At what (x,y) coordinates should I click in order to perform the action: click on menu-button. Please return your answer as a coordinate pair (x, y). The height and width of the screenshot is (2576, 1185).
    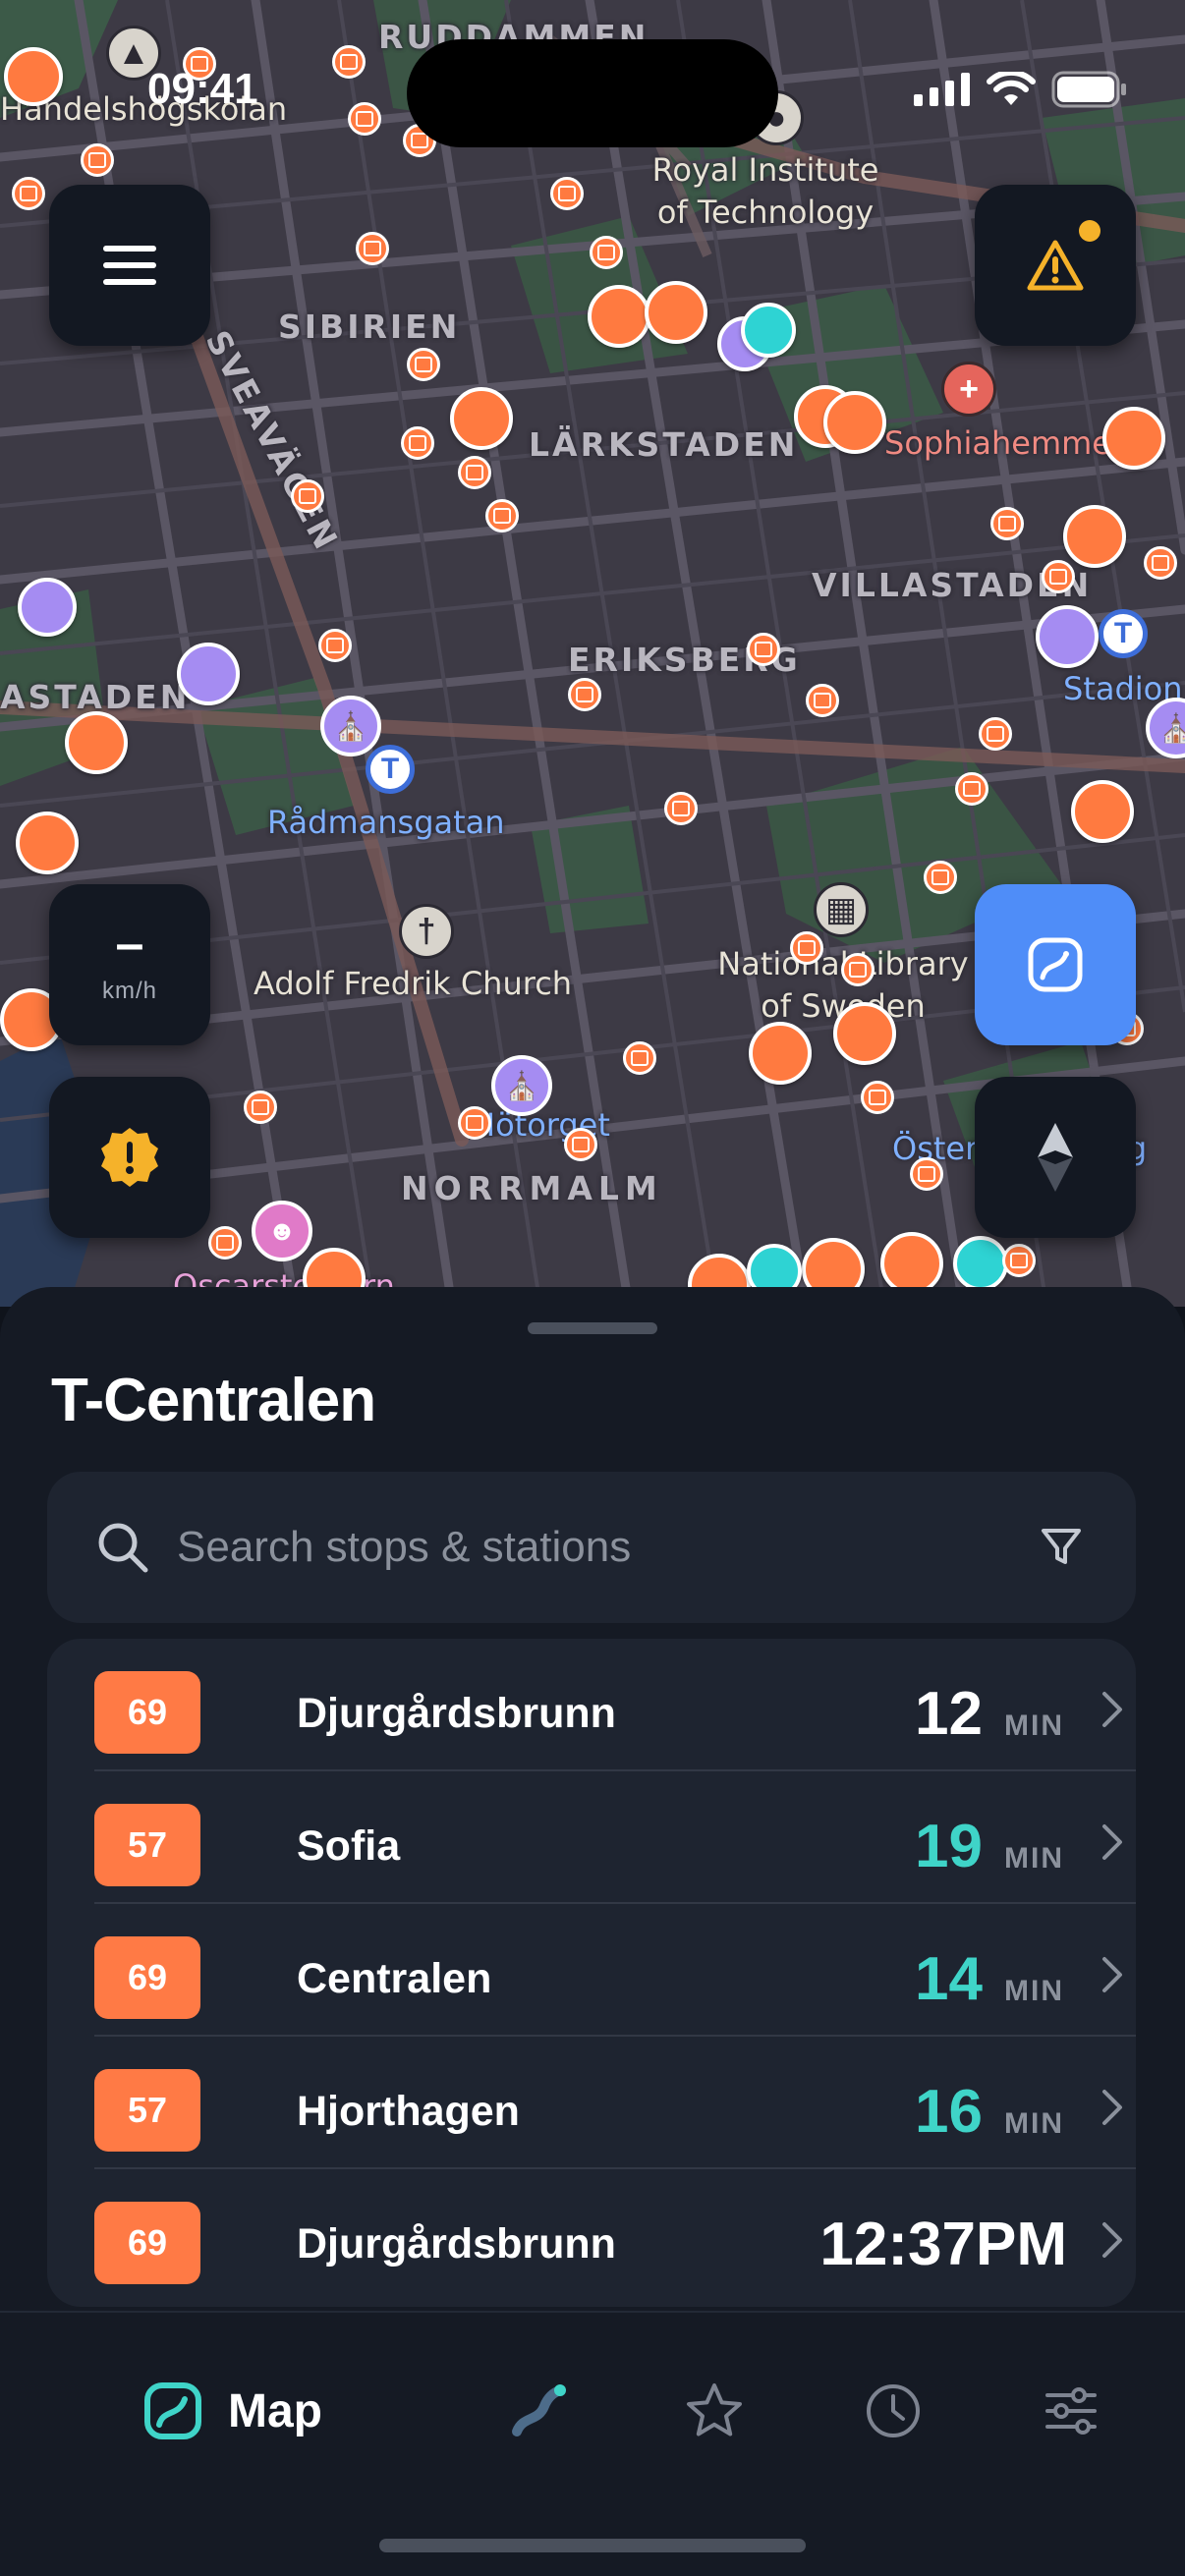
    Looking at the image, I should click on (130, 265).